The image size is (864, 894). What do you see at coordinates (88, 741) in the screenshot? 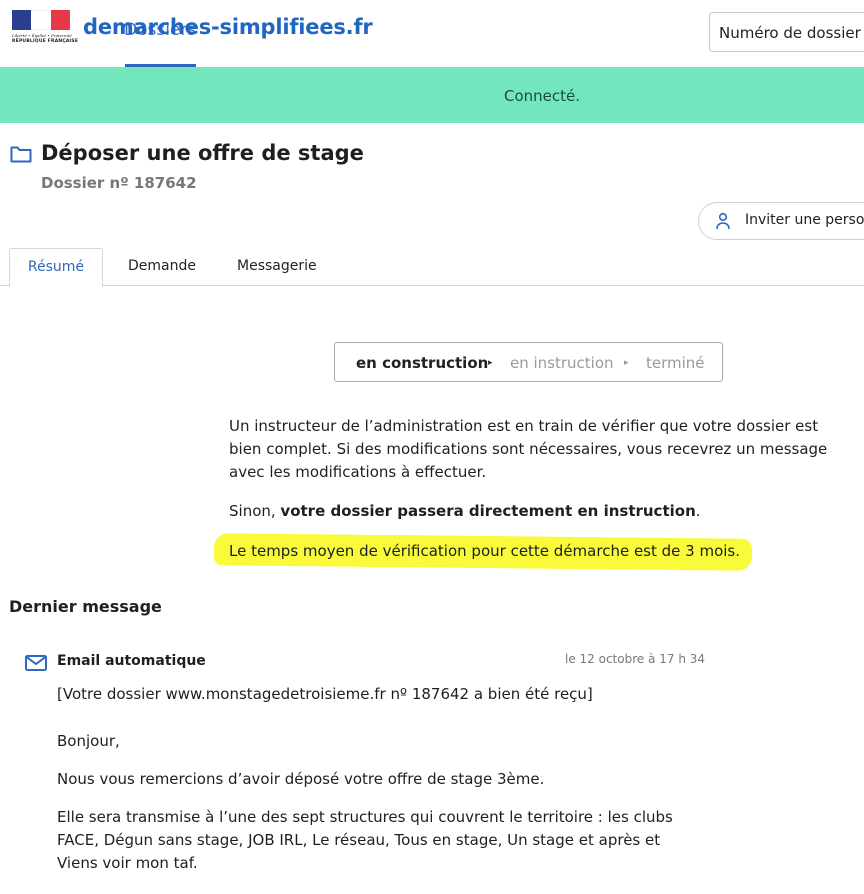
I see `message-greeting: Bonjour,` at bounding box center [88, 741].